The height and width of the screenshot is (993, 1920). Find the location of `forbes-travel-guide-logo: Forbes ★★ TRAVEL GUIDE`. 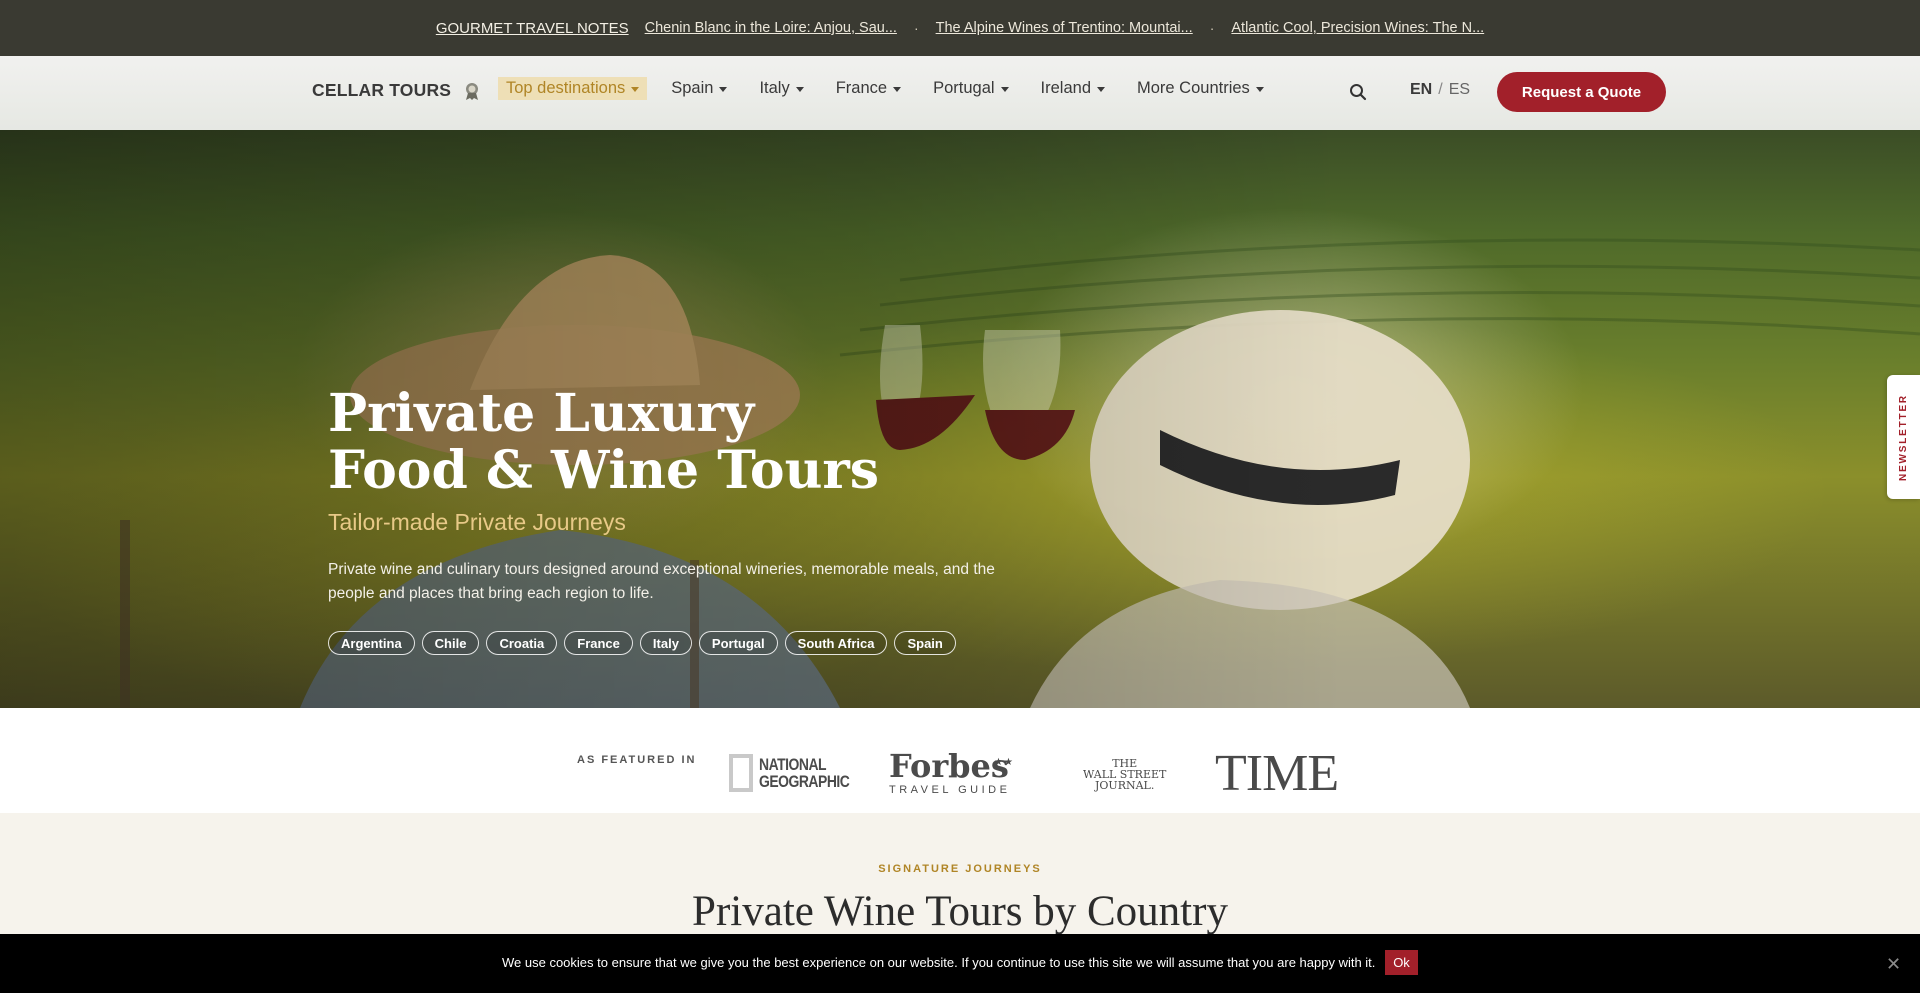

forbes-travel-guide-logo: Forbes ★★ TRAVEL GUIDE is located at coordinates (951, 771).